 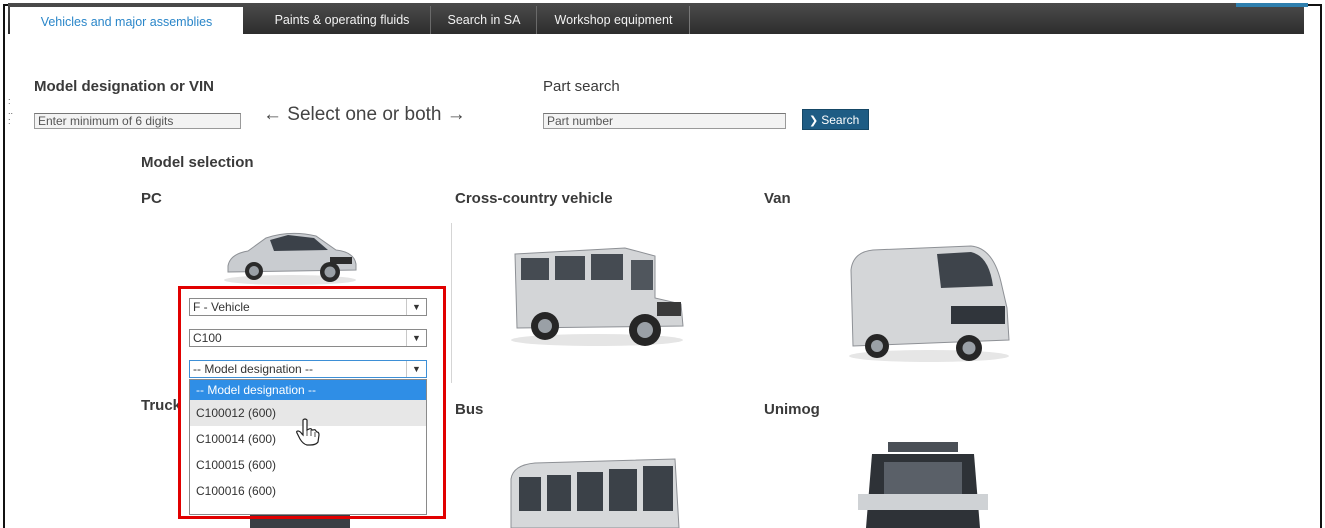 What do you see at coordinates (253, 369) in the screenshot?
I see `model-designation-value: -- Model designation --` at bounding box center [253, 369].